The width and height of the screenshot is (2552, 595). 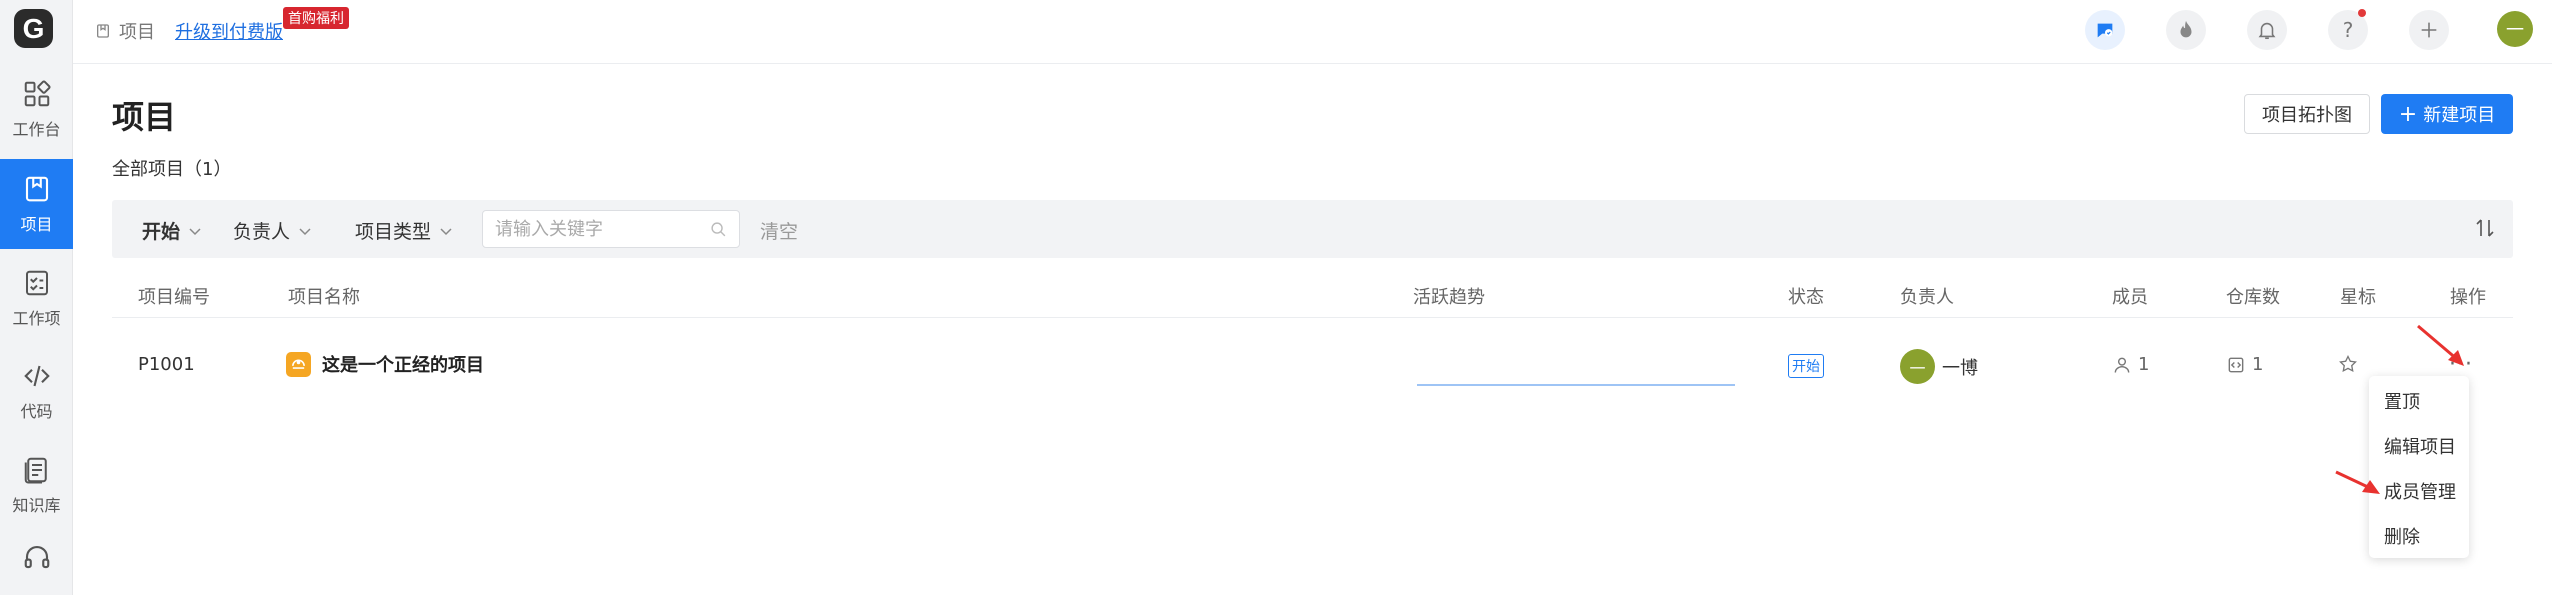 I want to click on col-header-repos: 仓库数, so click(x=2253, y=297).